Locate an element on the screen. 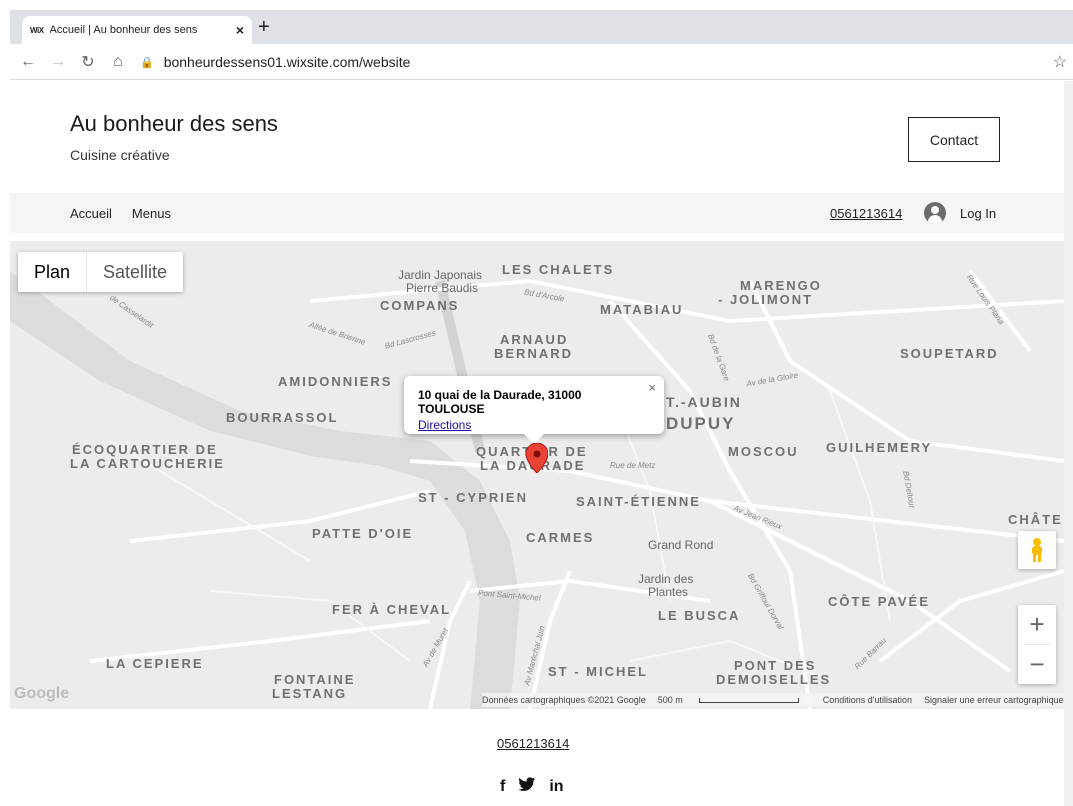 Image resolution: width=1073 pixels, height=806 pixels. map-district-label: BOURRASSOL is located at coordinates (282, 417).